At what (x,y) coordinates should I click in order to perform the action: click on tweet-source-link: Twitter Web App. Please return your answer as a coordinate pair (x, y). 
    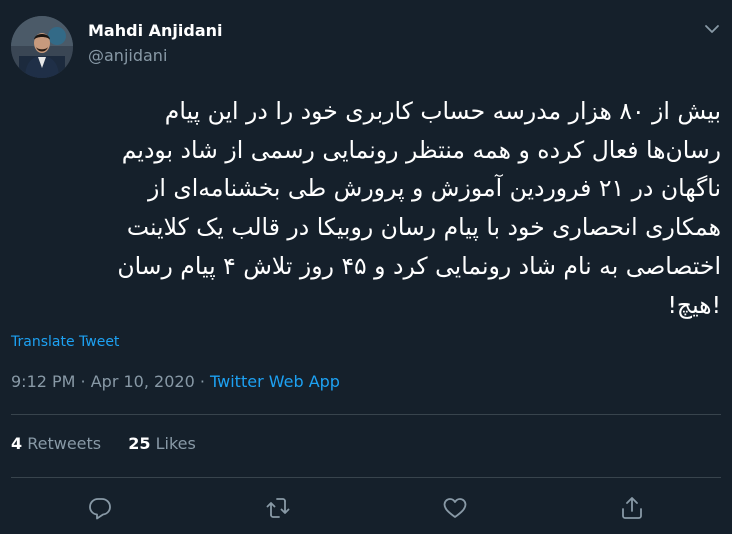
    Looking at the image, I should click on (275, 381).